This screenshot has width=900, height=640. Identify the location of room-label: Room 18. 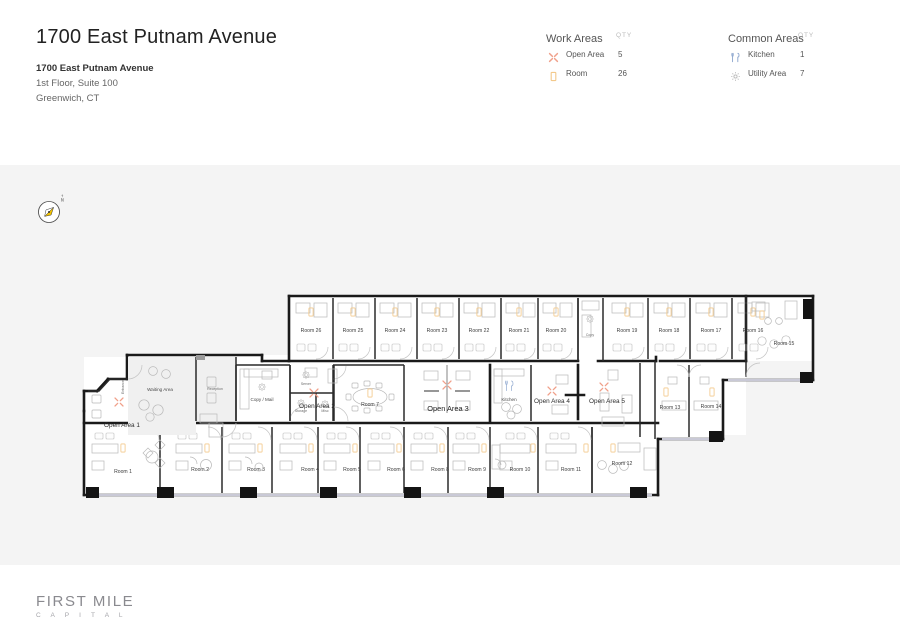
(669, 331).